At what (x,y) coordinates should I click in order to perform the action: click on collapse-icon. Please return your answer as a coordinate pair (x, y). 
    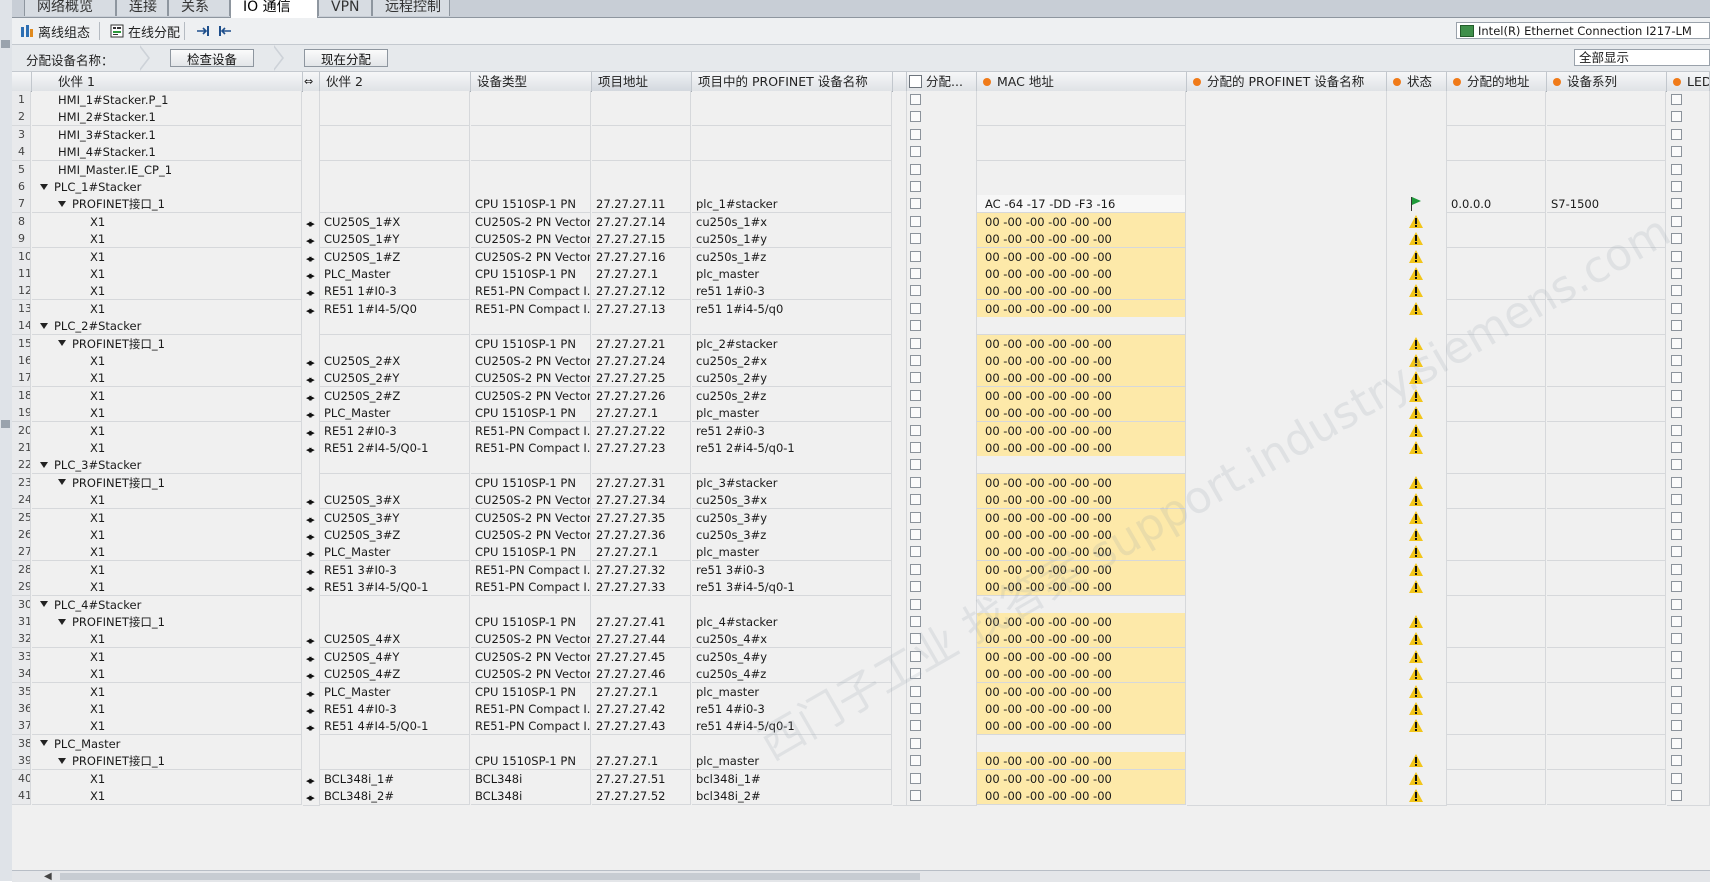
    Looking at the image, I should click on (5, 424).